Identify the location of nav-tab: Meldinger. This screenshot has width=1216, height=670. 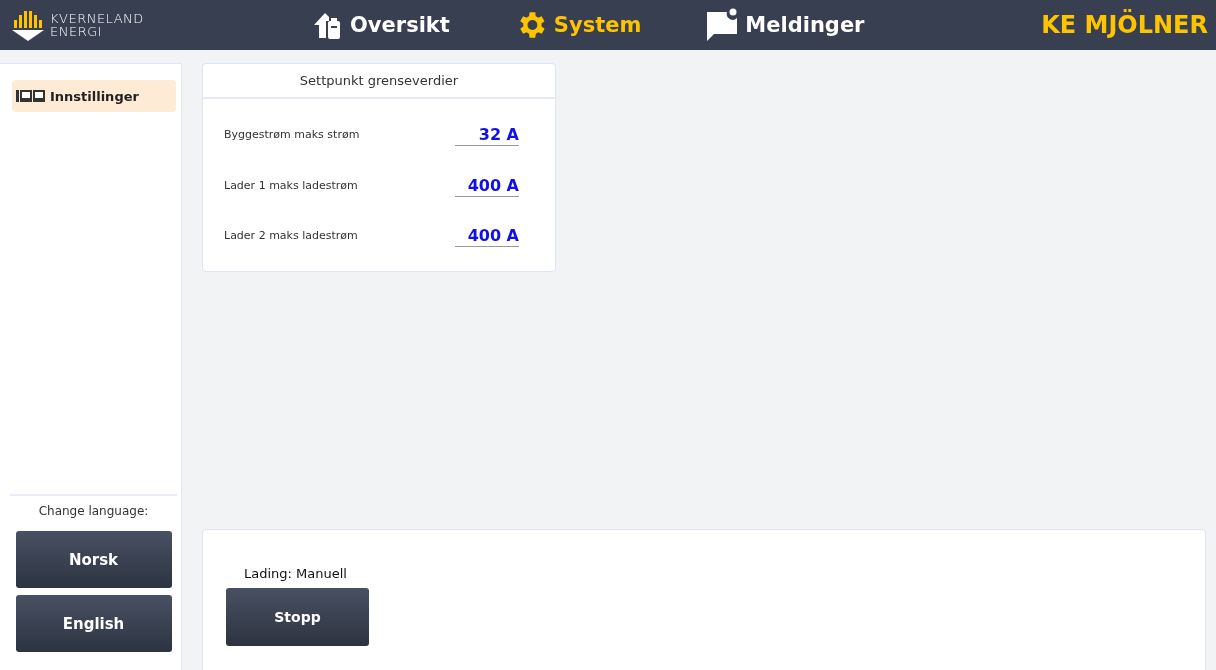
(785, 25).